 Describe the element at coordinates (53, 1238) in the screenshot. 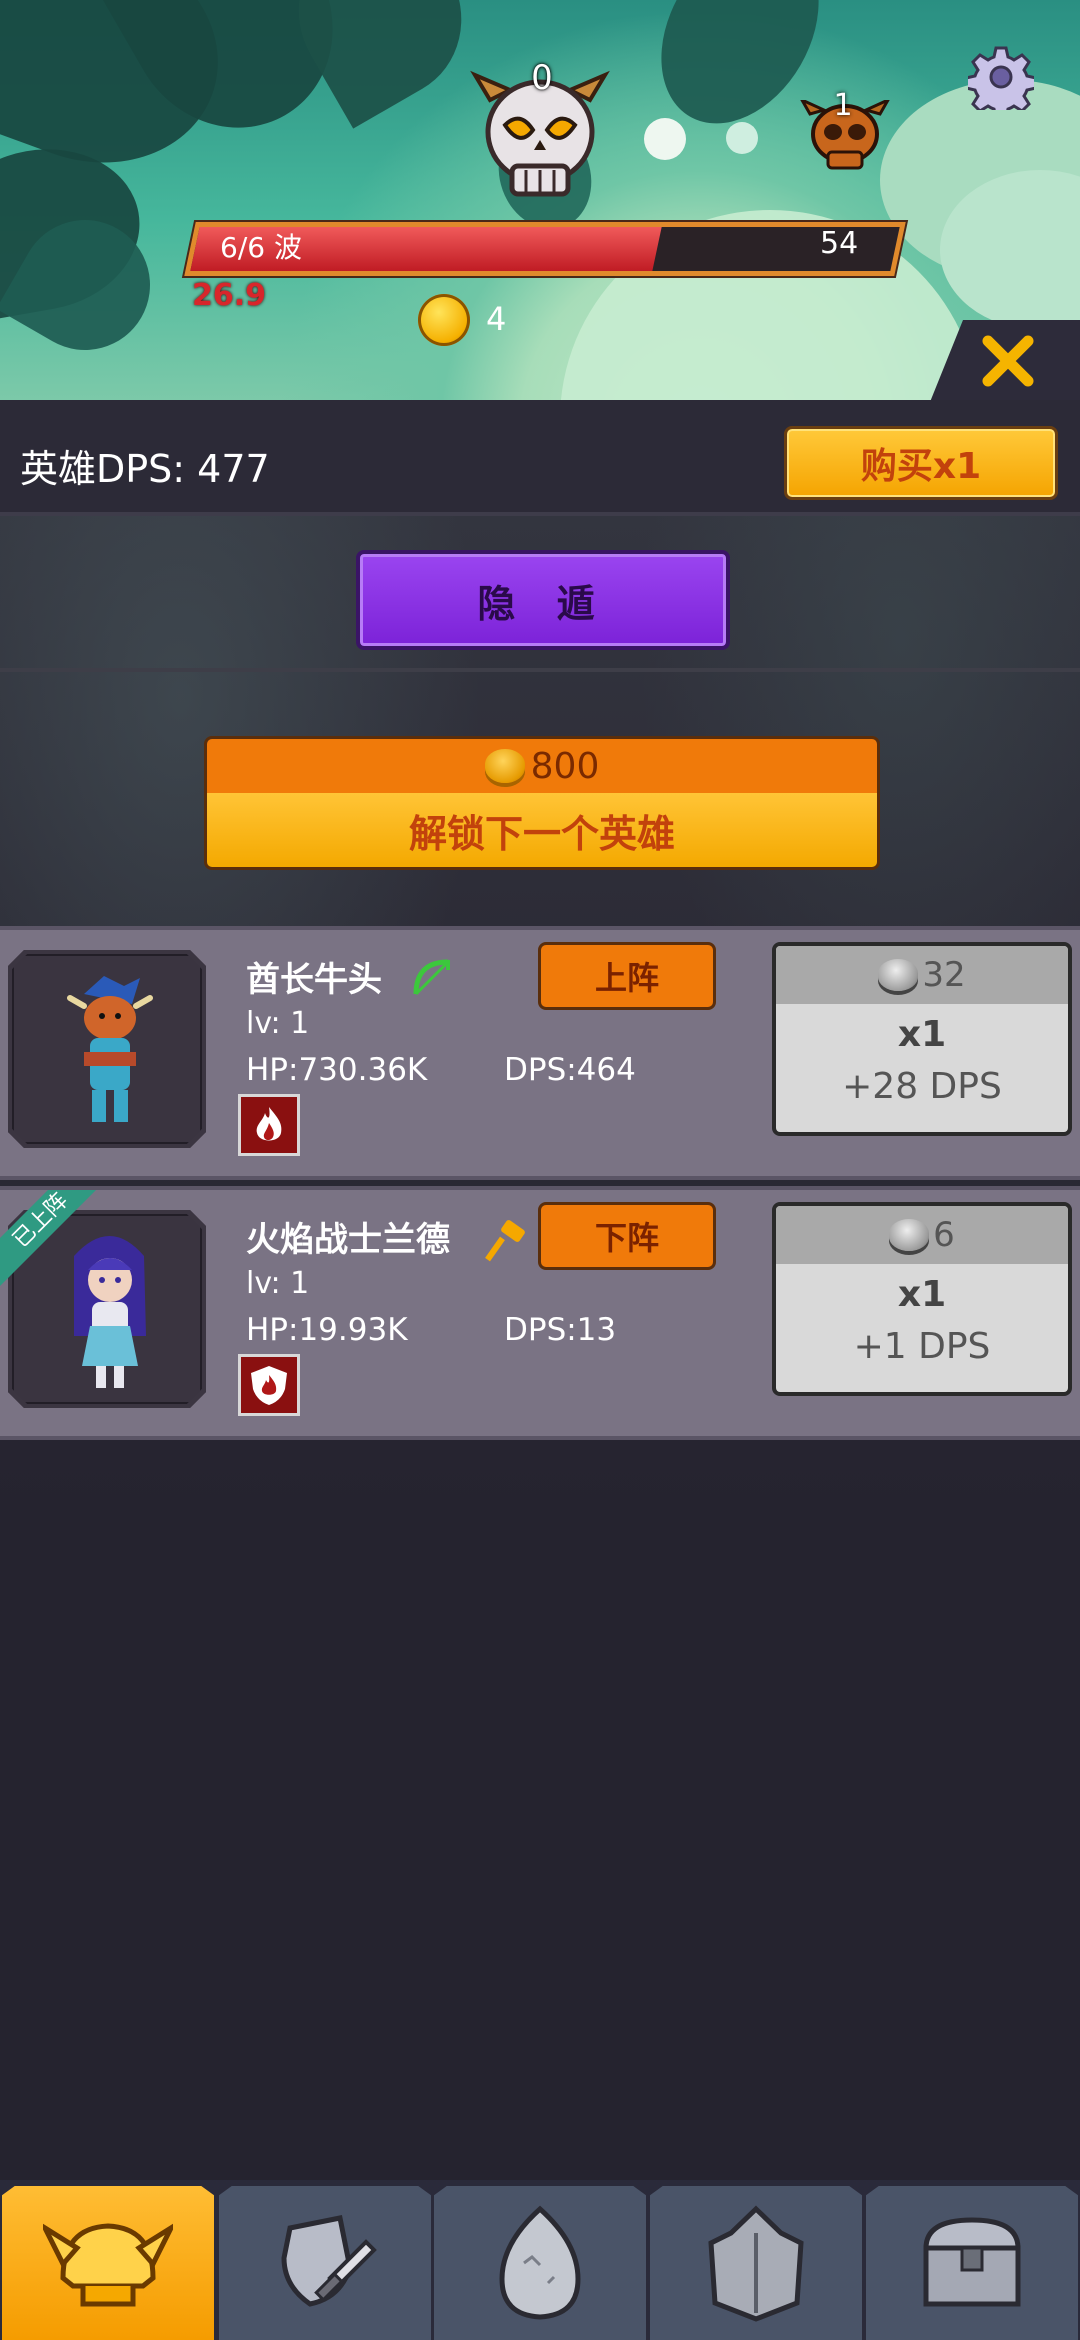

I see `deployed-ribbon-label: 已上阵` at that location.